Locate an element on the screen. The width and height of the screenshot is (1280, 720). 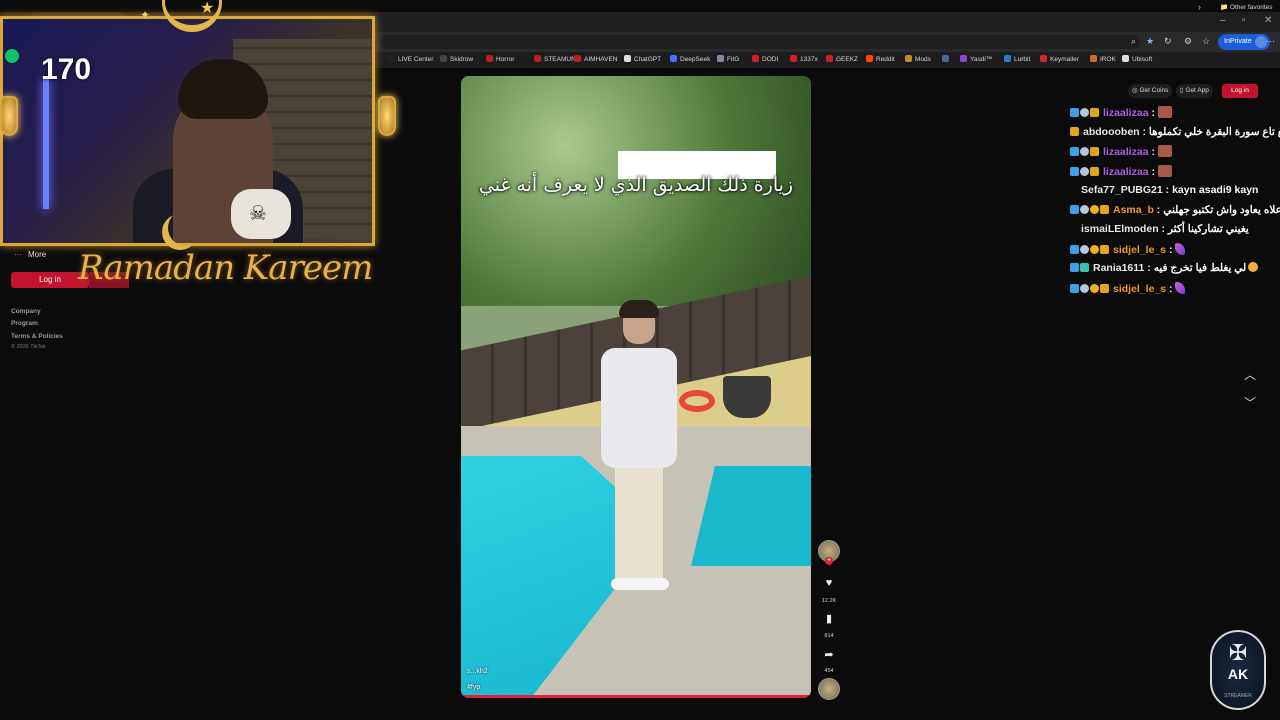
menu-dots-icon: ⋯ is located at coordinates (1270, 41).